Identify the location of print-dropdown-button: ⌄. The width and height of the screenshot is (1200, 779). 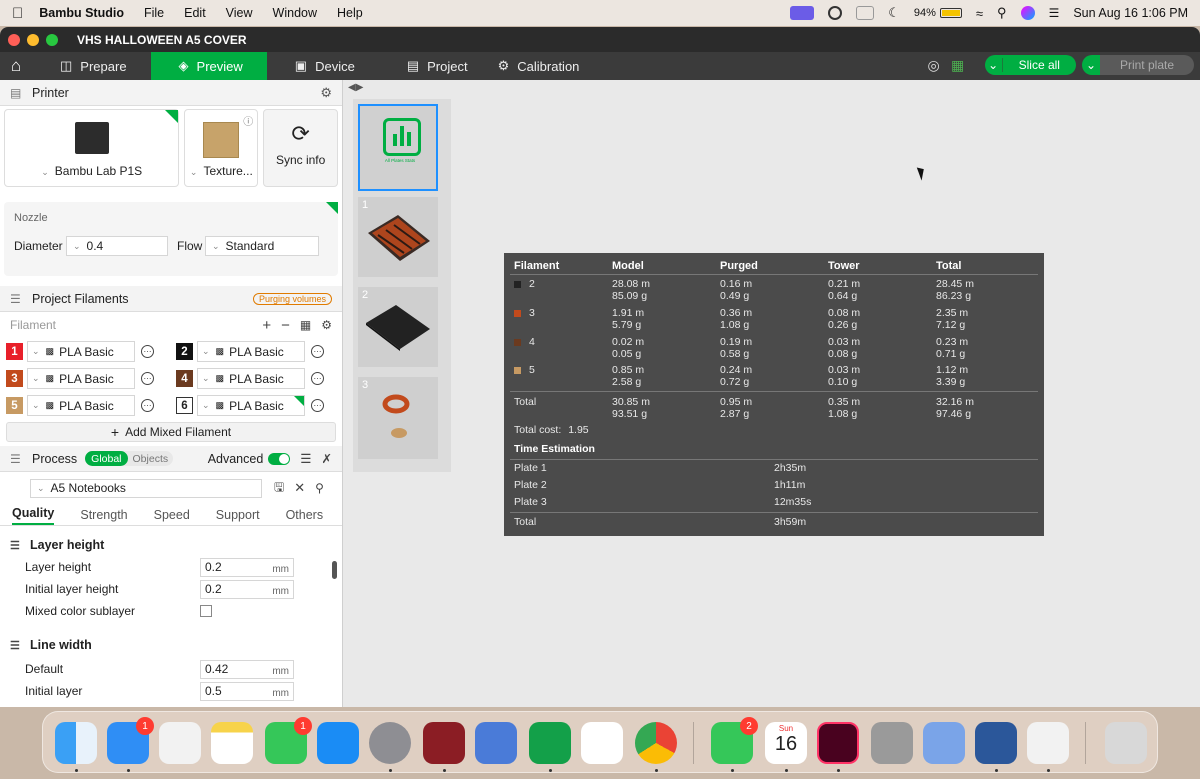
(1090, 65).